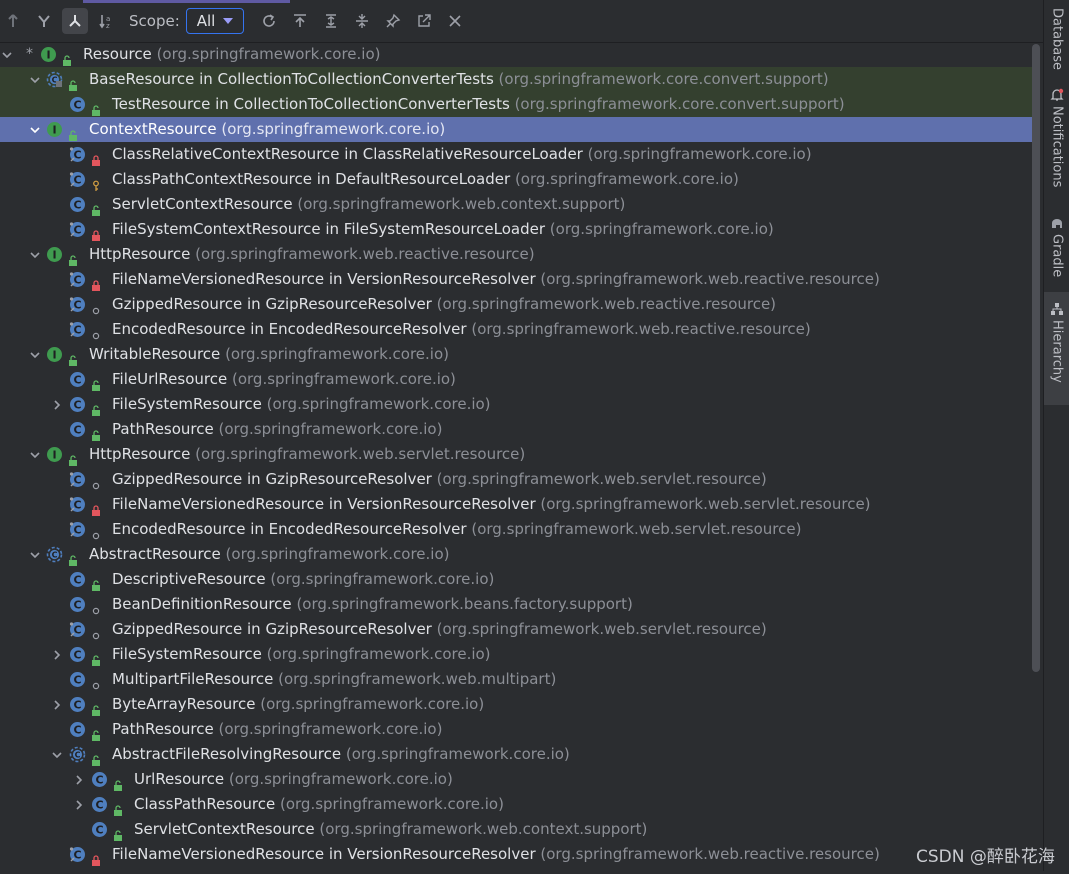 This screenshot has height=874, width=1069. What do you see at coordinates (96, 407) in the screenshot?
I see `public-lock-icon` at bounding box center [96, 407].